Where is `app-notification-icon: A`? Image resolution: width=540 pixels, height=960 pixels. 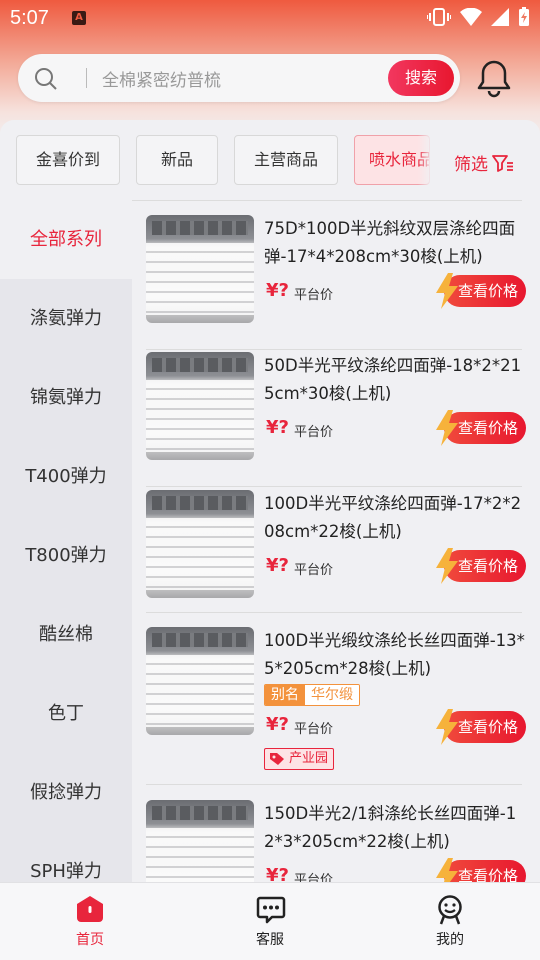
app-notification-icon: A is located at coordinates (79, 18).